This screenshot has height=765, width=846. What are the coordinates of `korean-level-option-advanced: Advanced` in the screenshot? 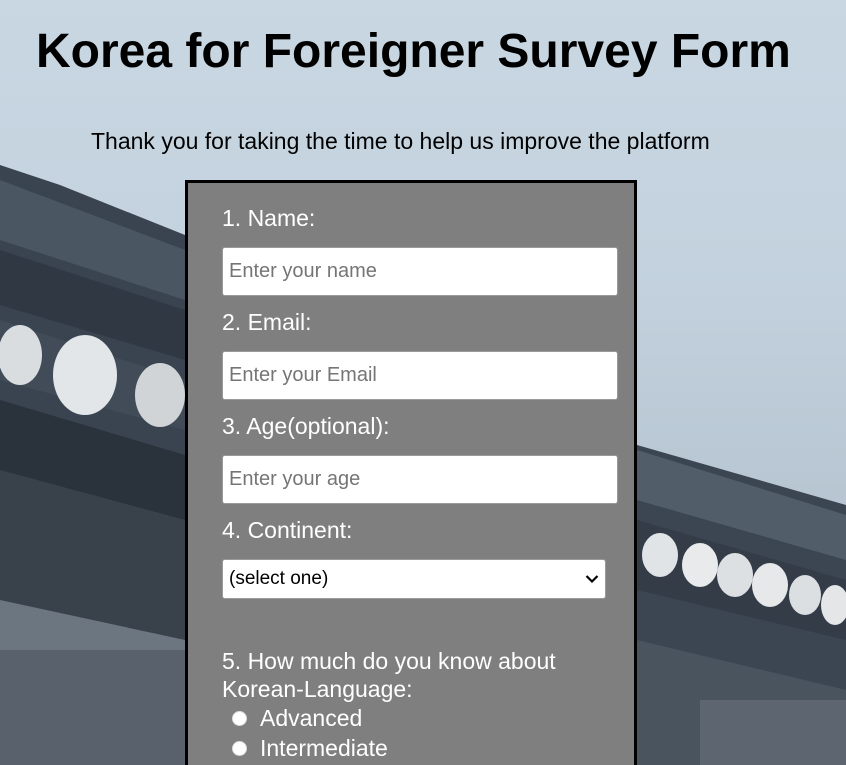 It's located at (297, 718).